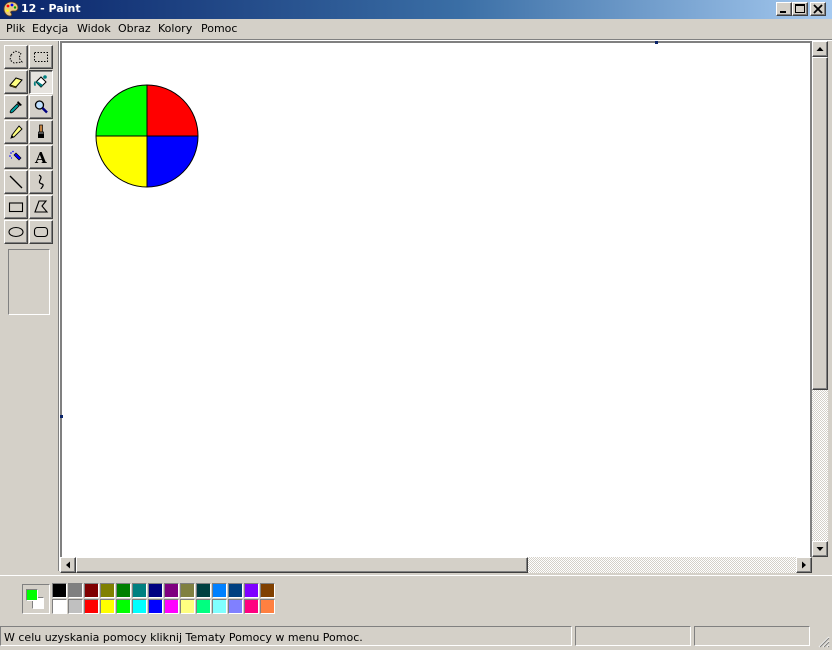 This screenshot has height=650, width=832. I want to click on close-icon, so click(818, 9).